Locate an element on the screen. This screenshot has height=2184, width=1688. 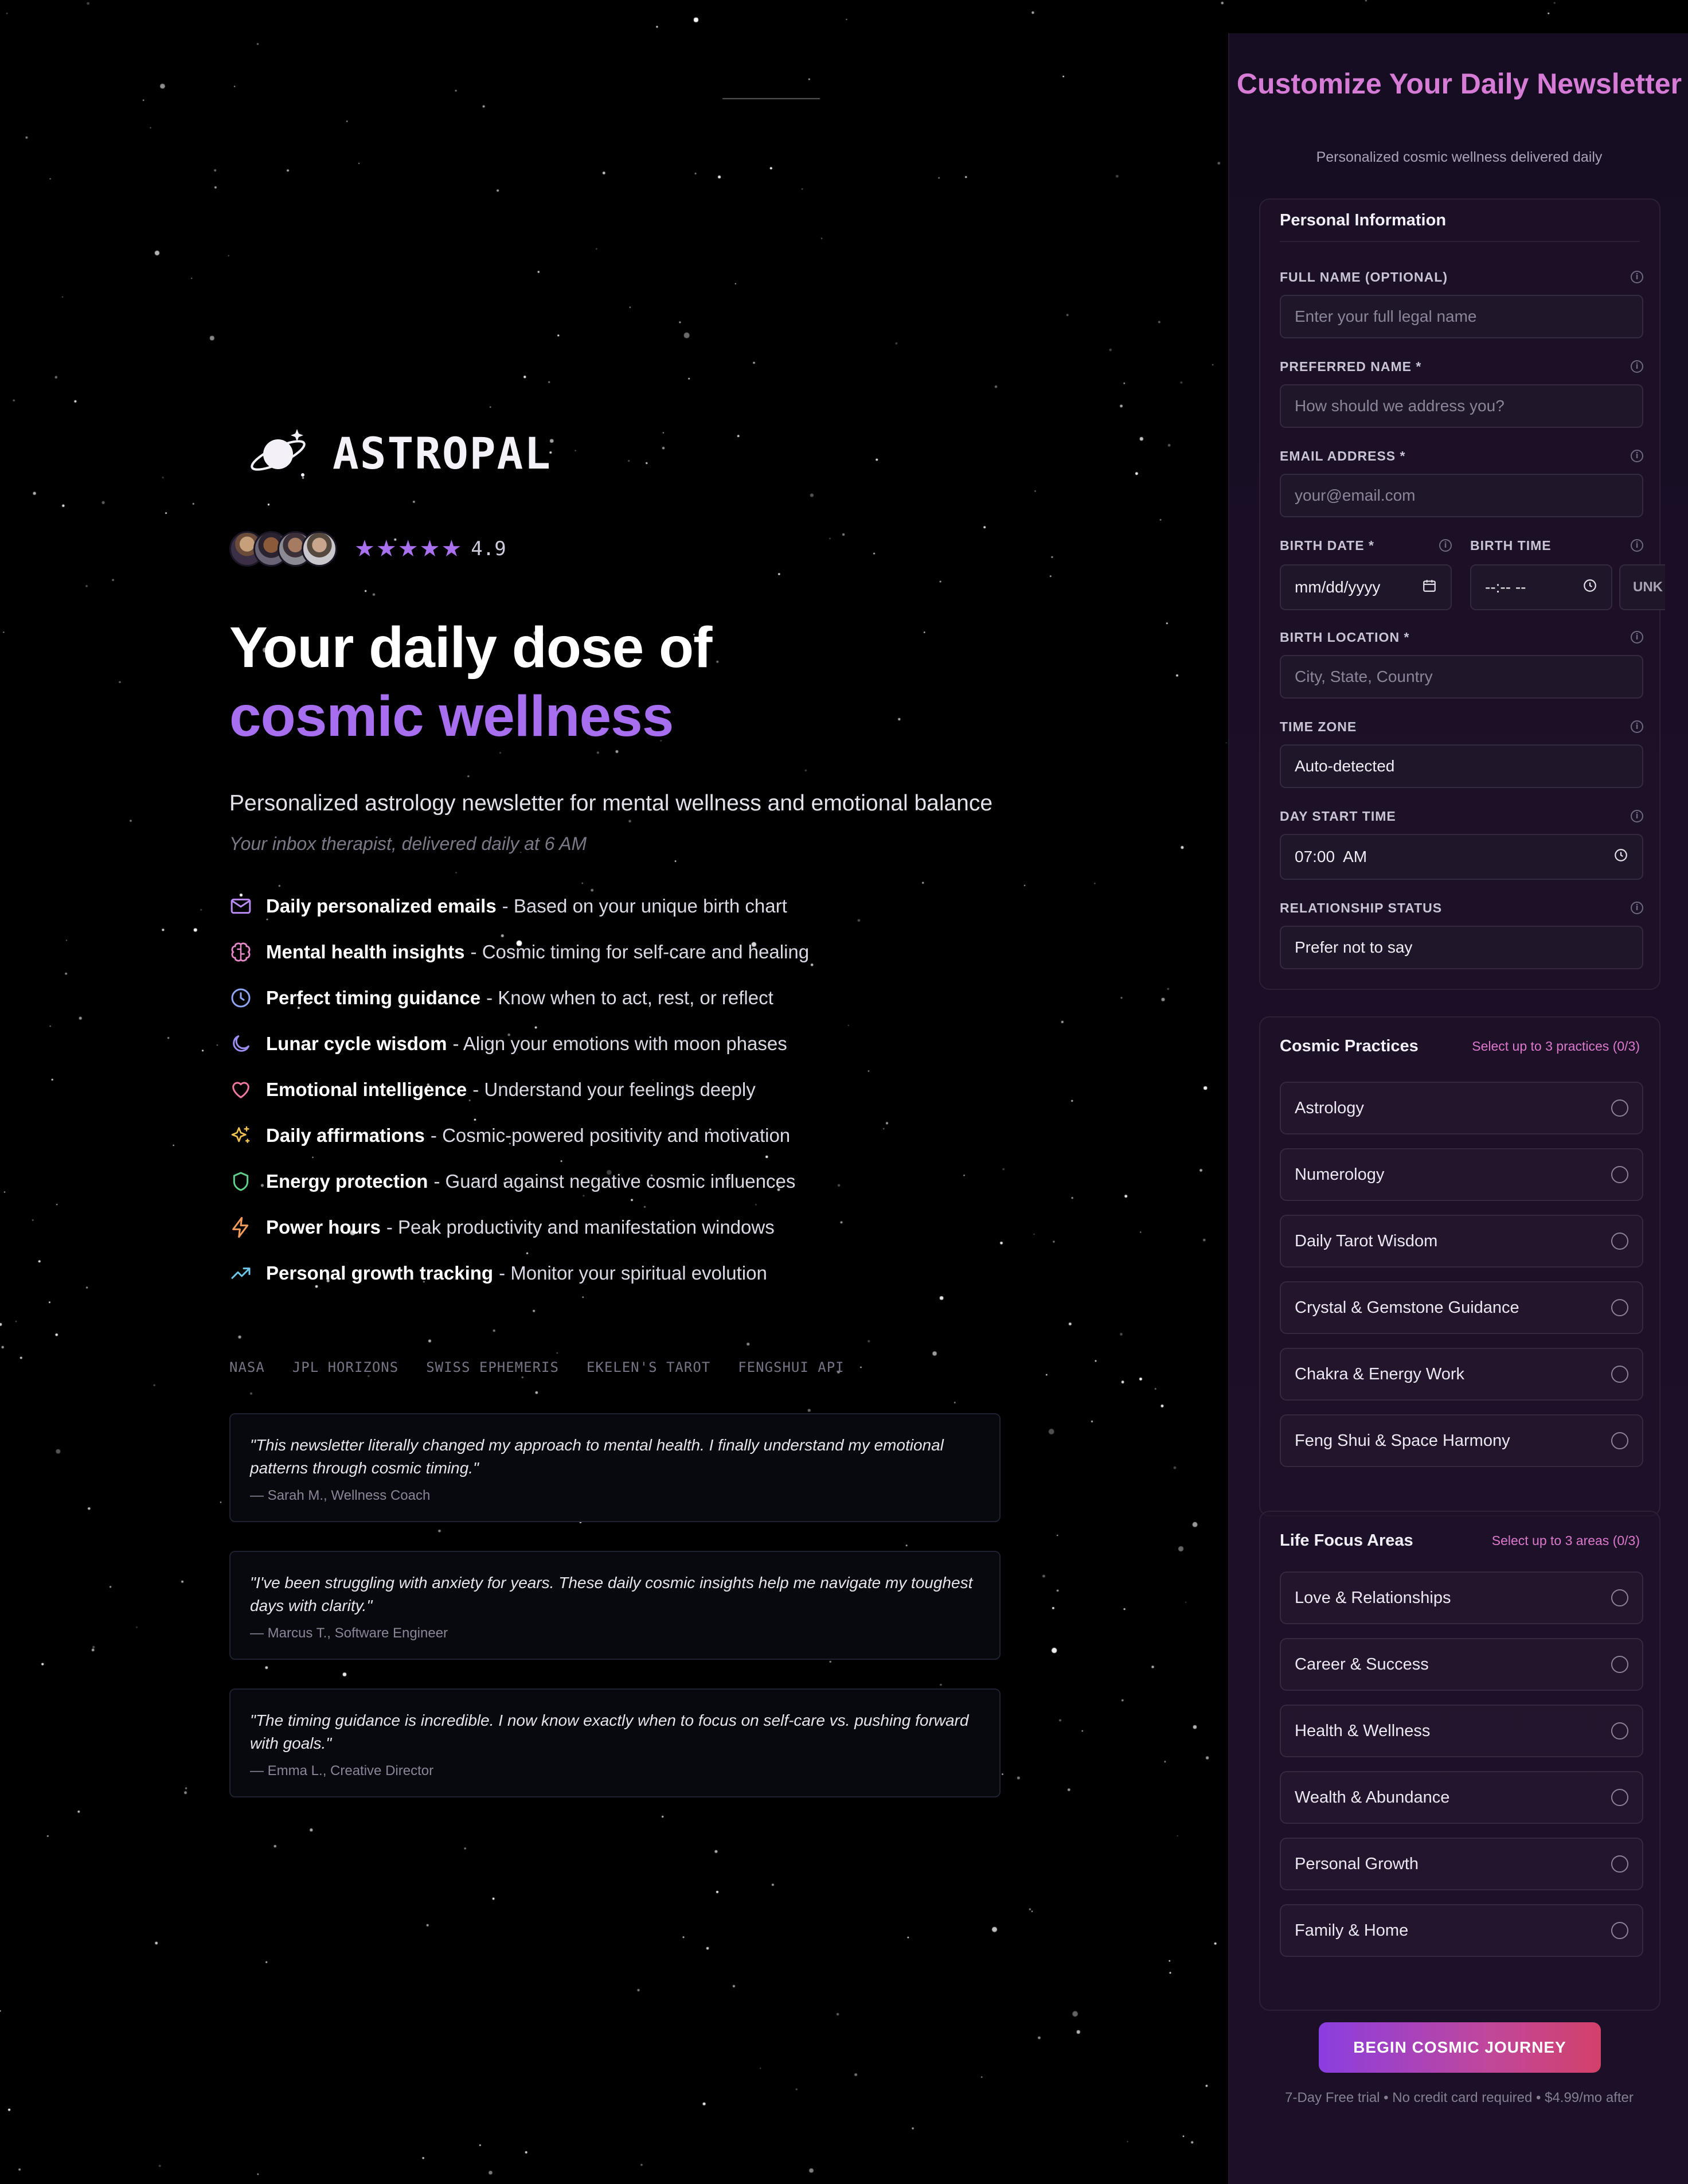
selection-counter: Select up to 3 practices (0/3) is located at coordinates (1556, 1046).